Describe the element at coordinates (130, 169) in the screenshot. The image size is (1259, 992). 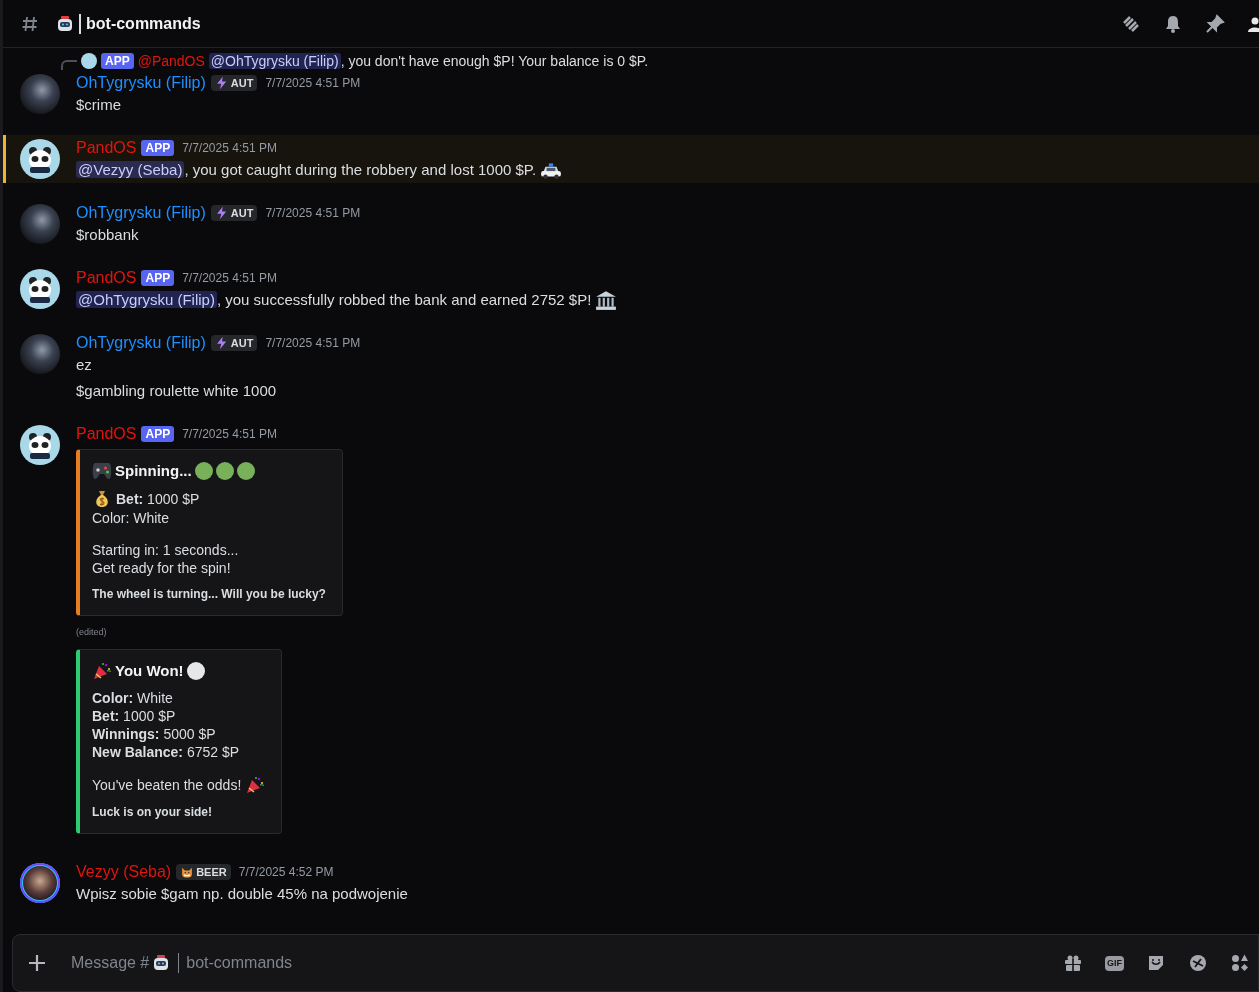
I see `mention-link: @Vezyy (Seba)` at that location.